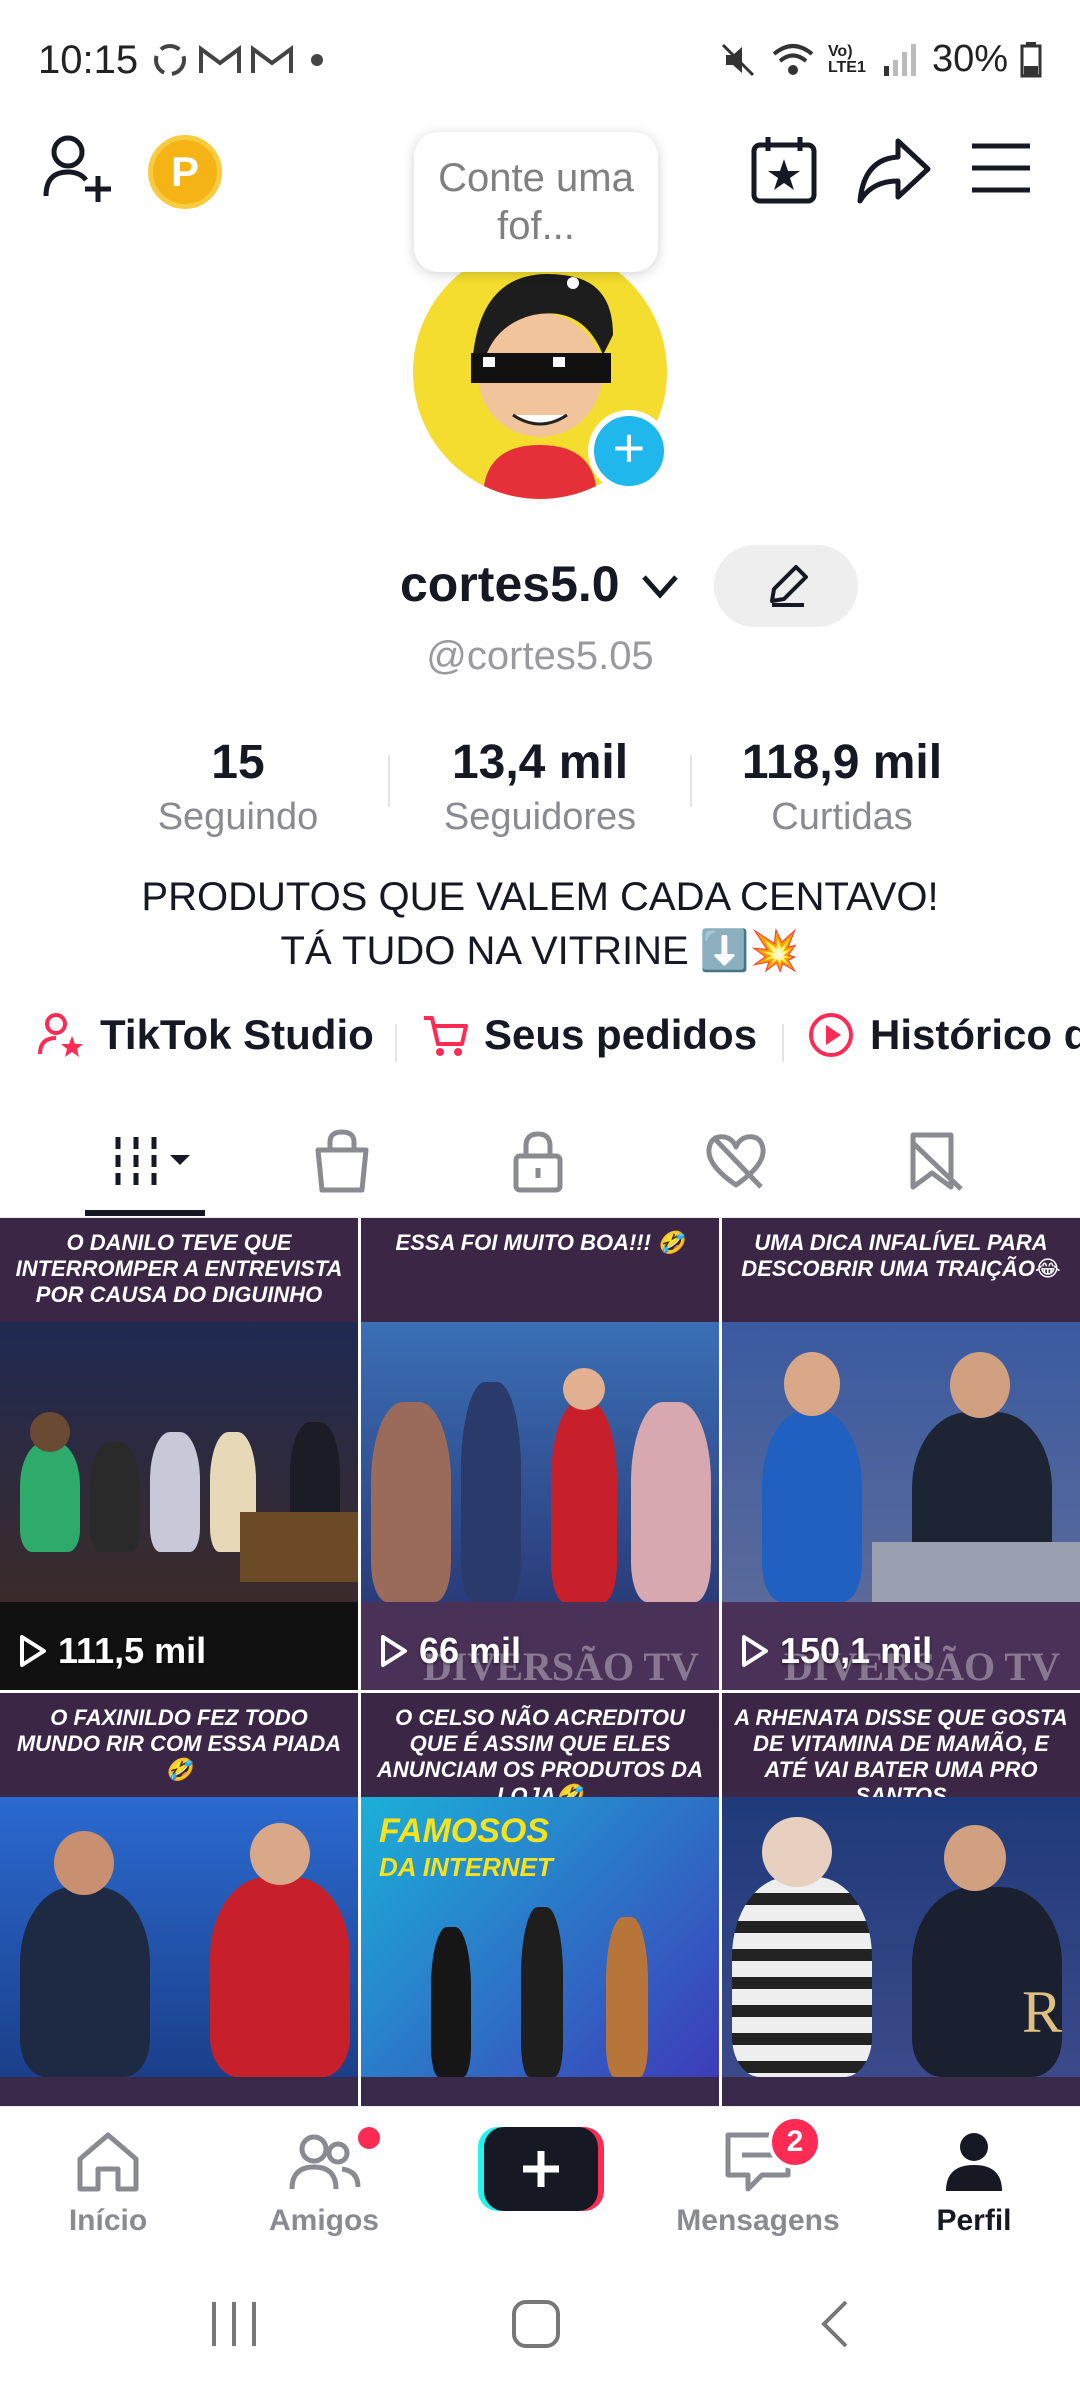  I want to click on add-story-button: +, so click(629, 451).